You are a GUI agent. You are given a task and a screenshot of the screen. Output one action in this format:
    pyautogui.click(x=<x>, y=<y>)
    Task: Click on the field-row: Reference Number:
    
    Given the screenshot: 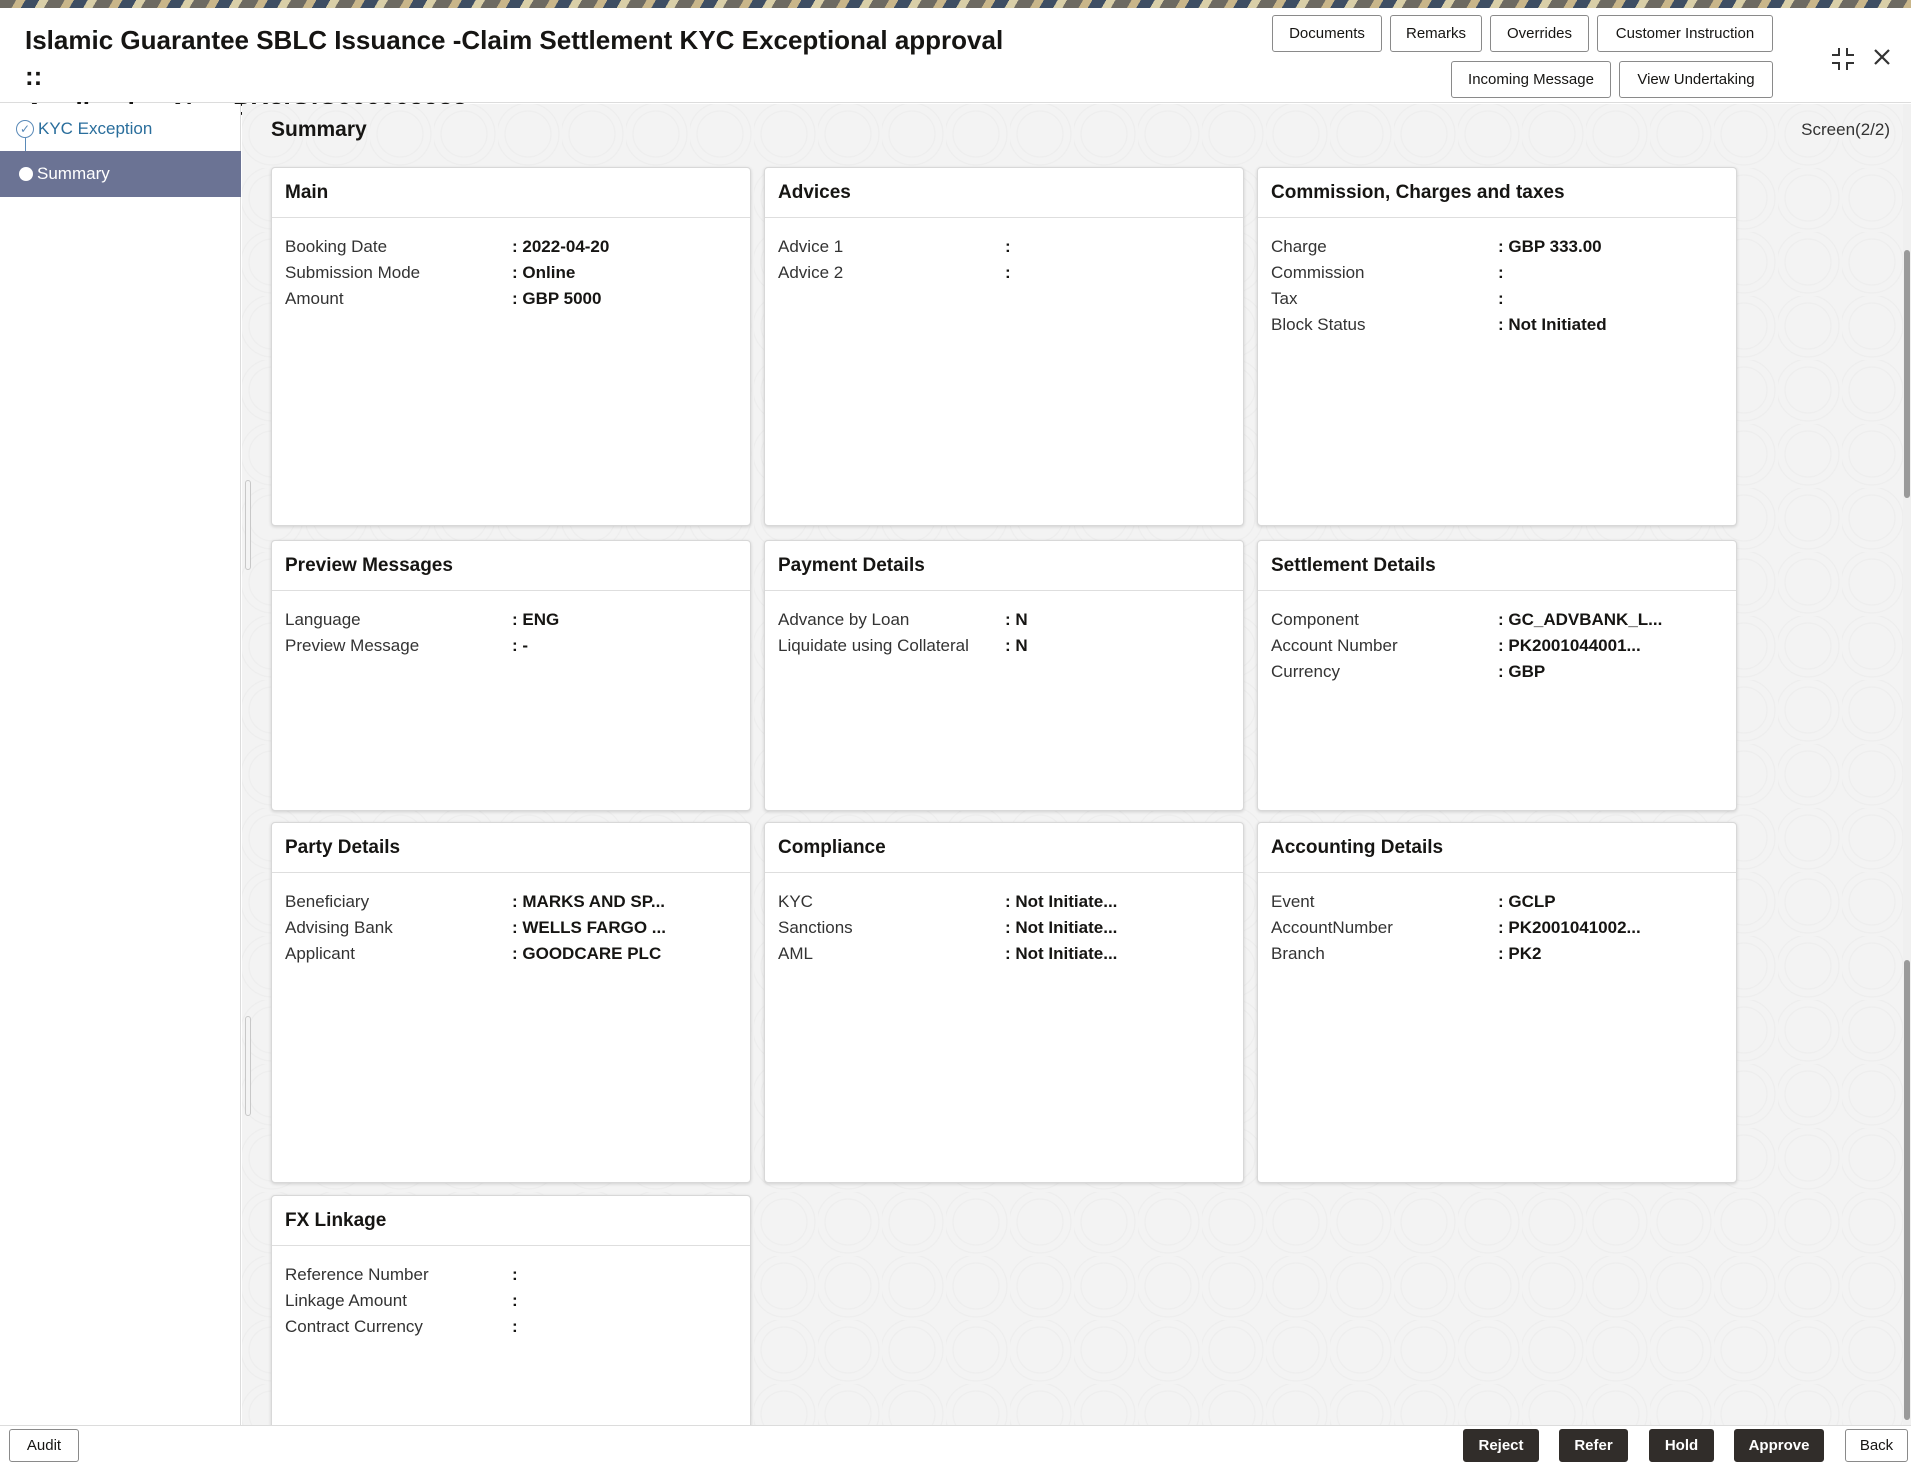 What is the action you would take?
    pyautogui.click(x=511, y=1275)
    